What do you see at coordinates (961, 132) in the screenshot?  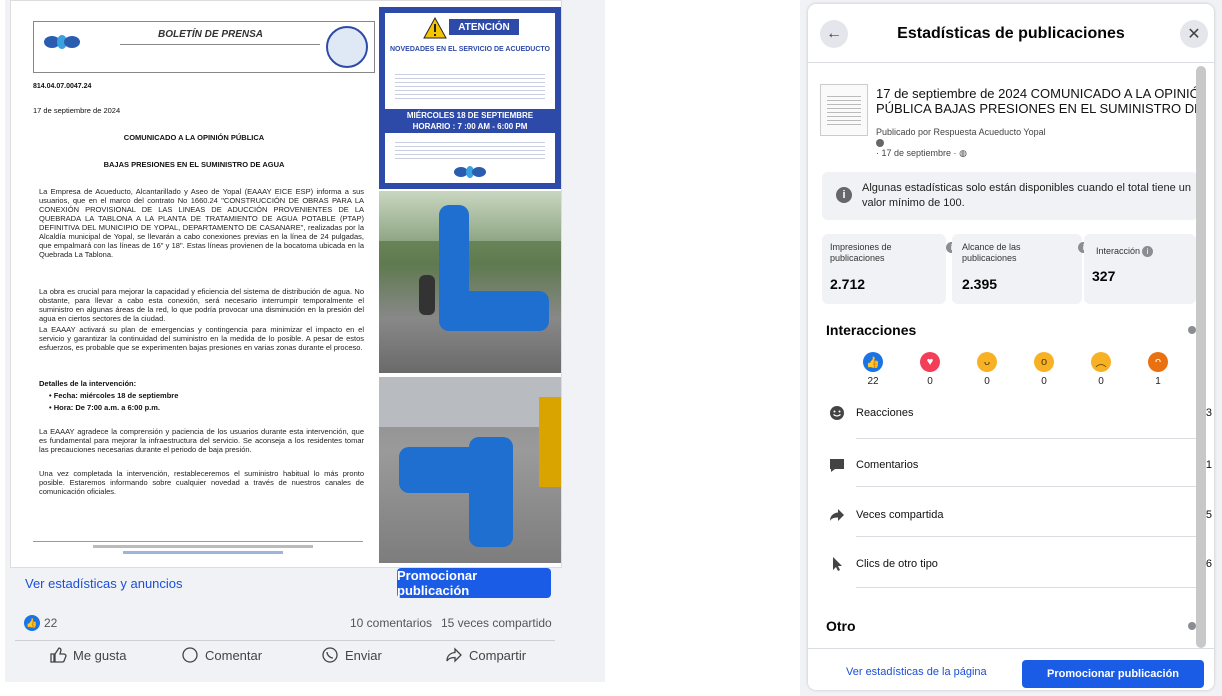 I see `published-by: Publicado por Respuesta Acueducto Yopal` at bounding box center [961, 132].